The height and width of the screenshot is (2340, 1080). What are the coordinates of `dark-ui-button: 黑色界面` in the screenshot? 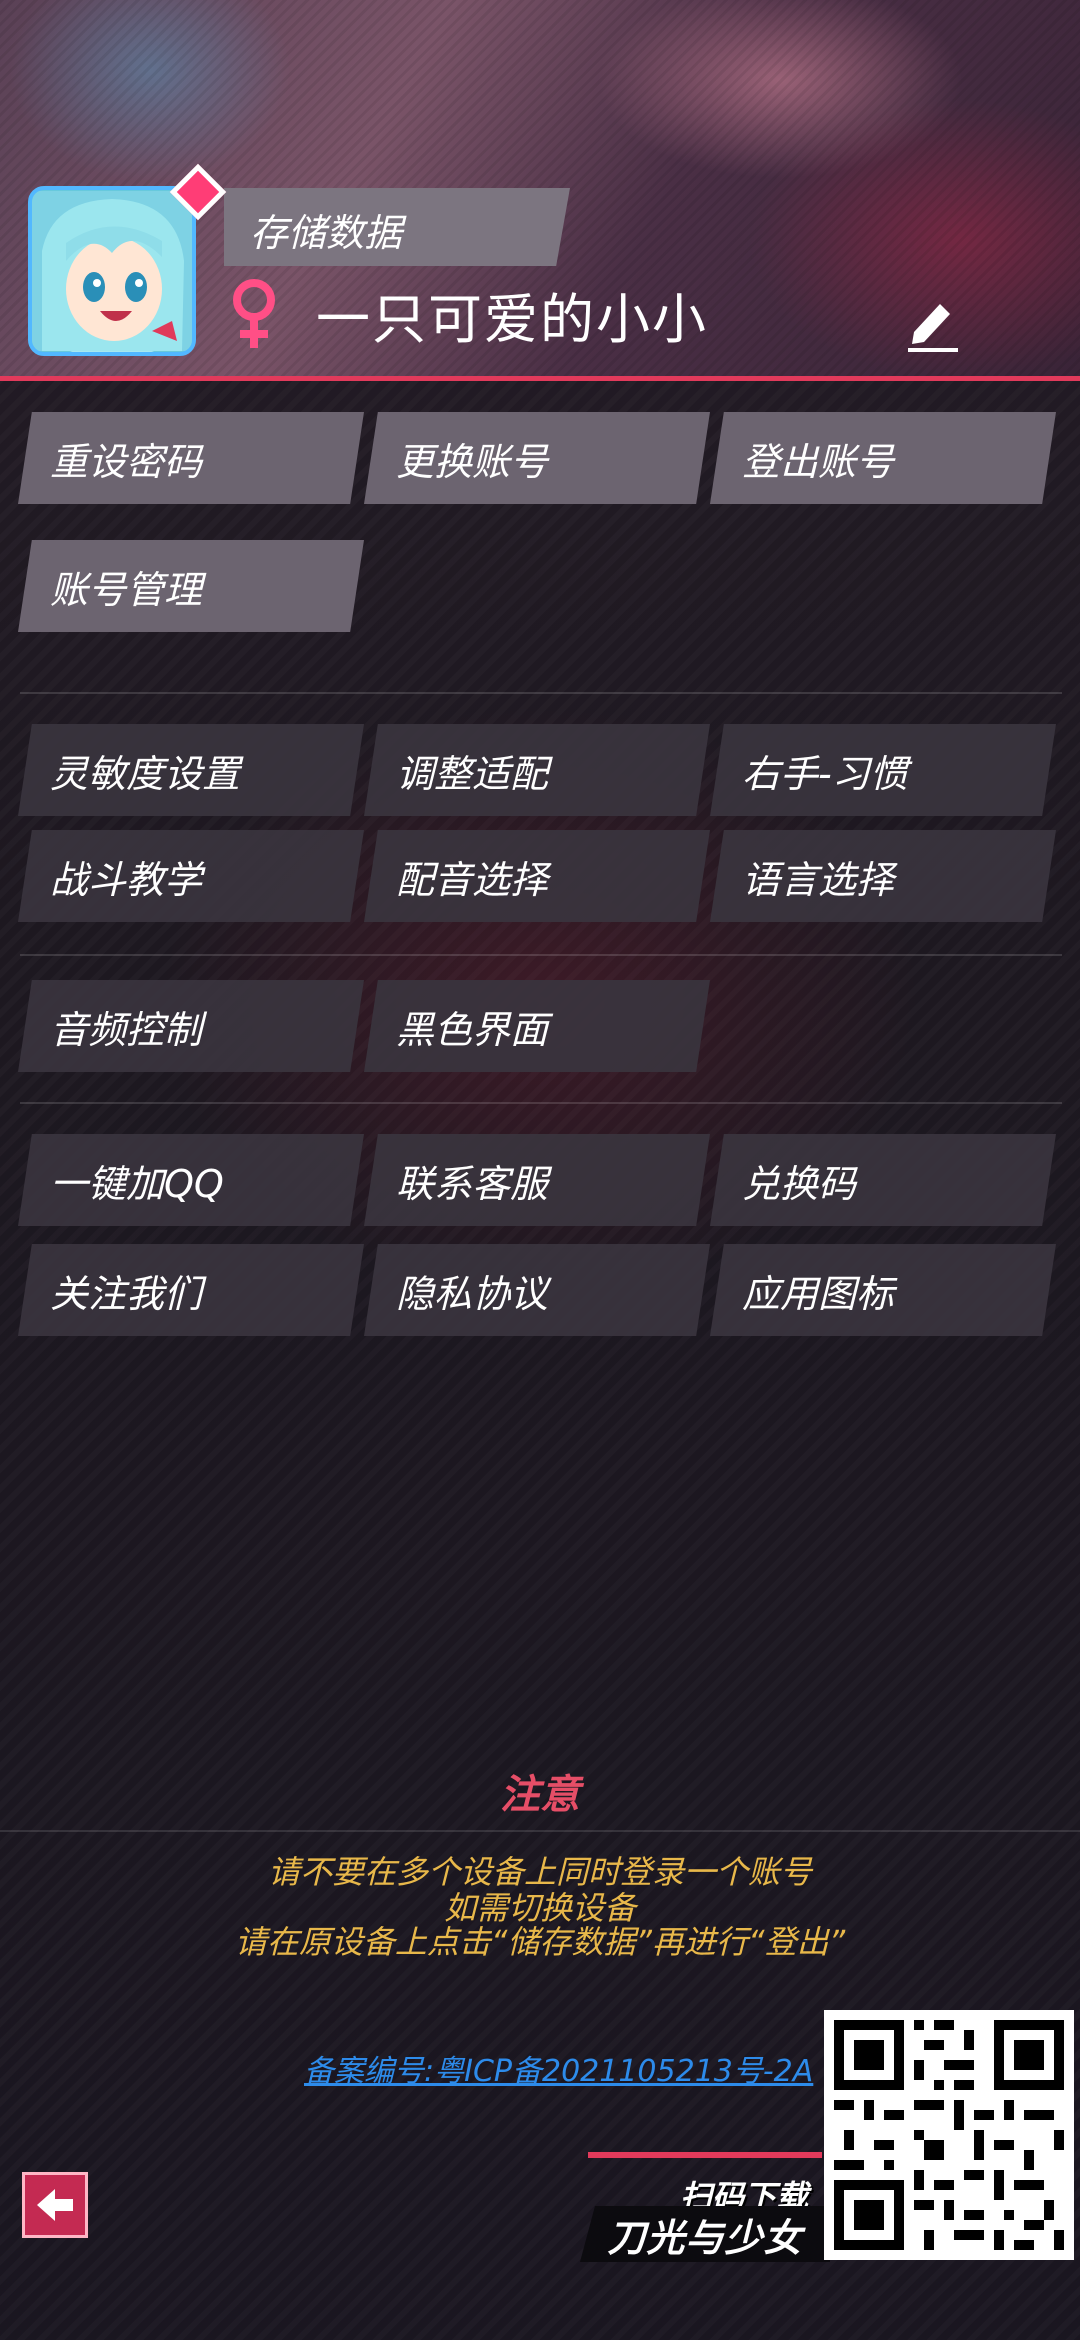 It's located at (537, 1026).